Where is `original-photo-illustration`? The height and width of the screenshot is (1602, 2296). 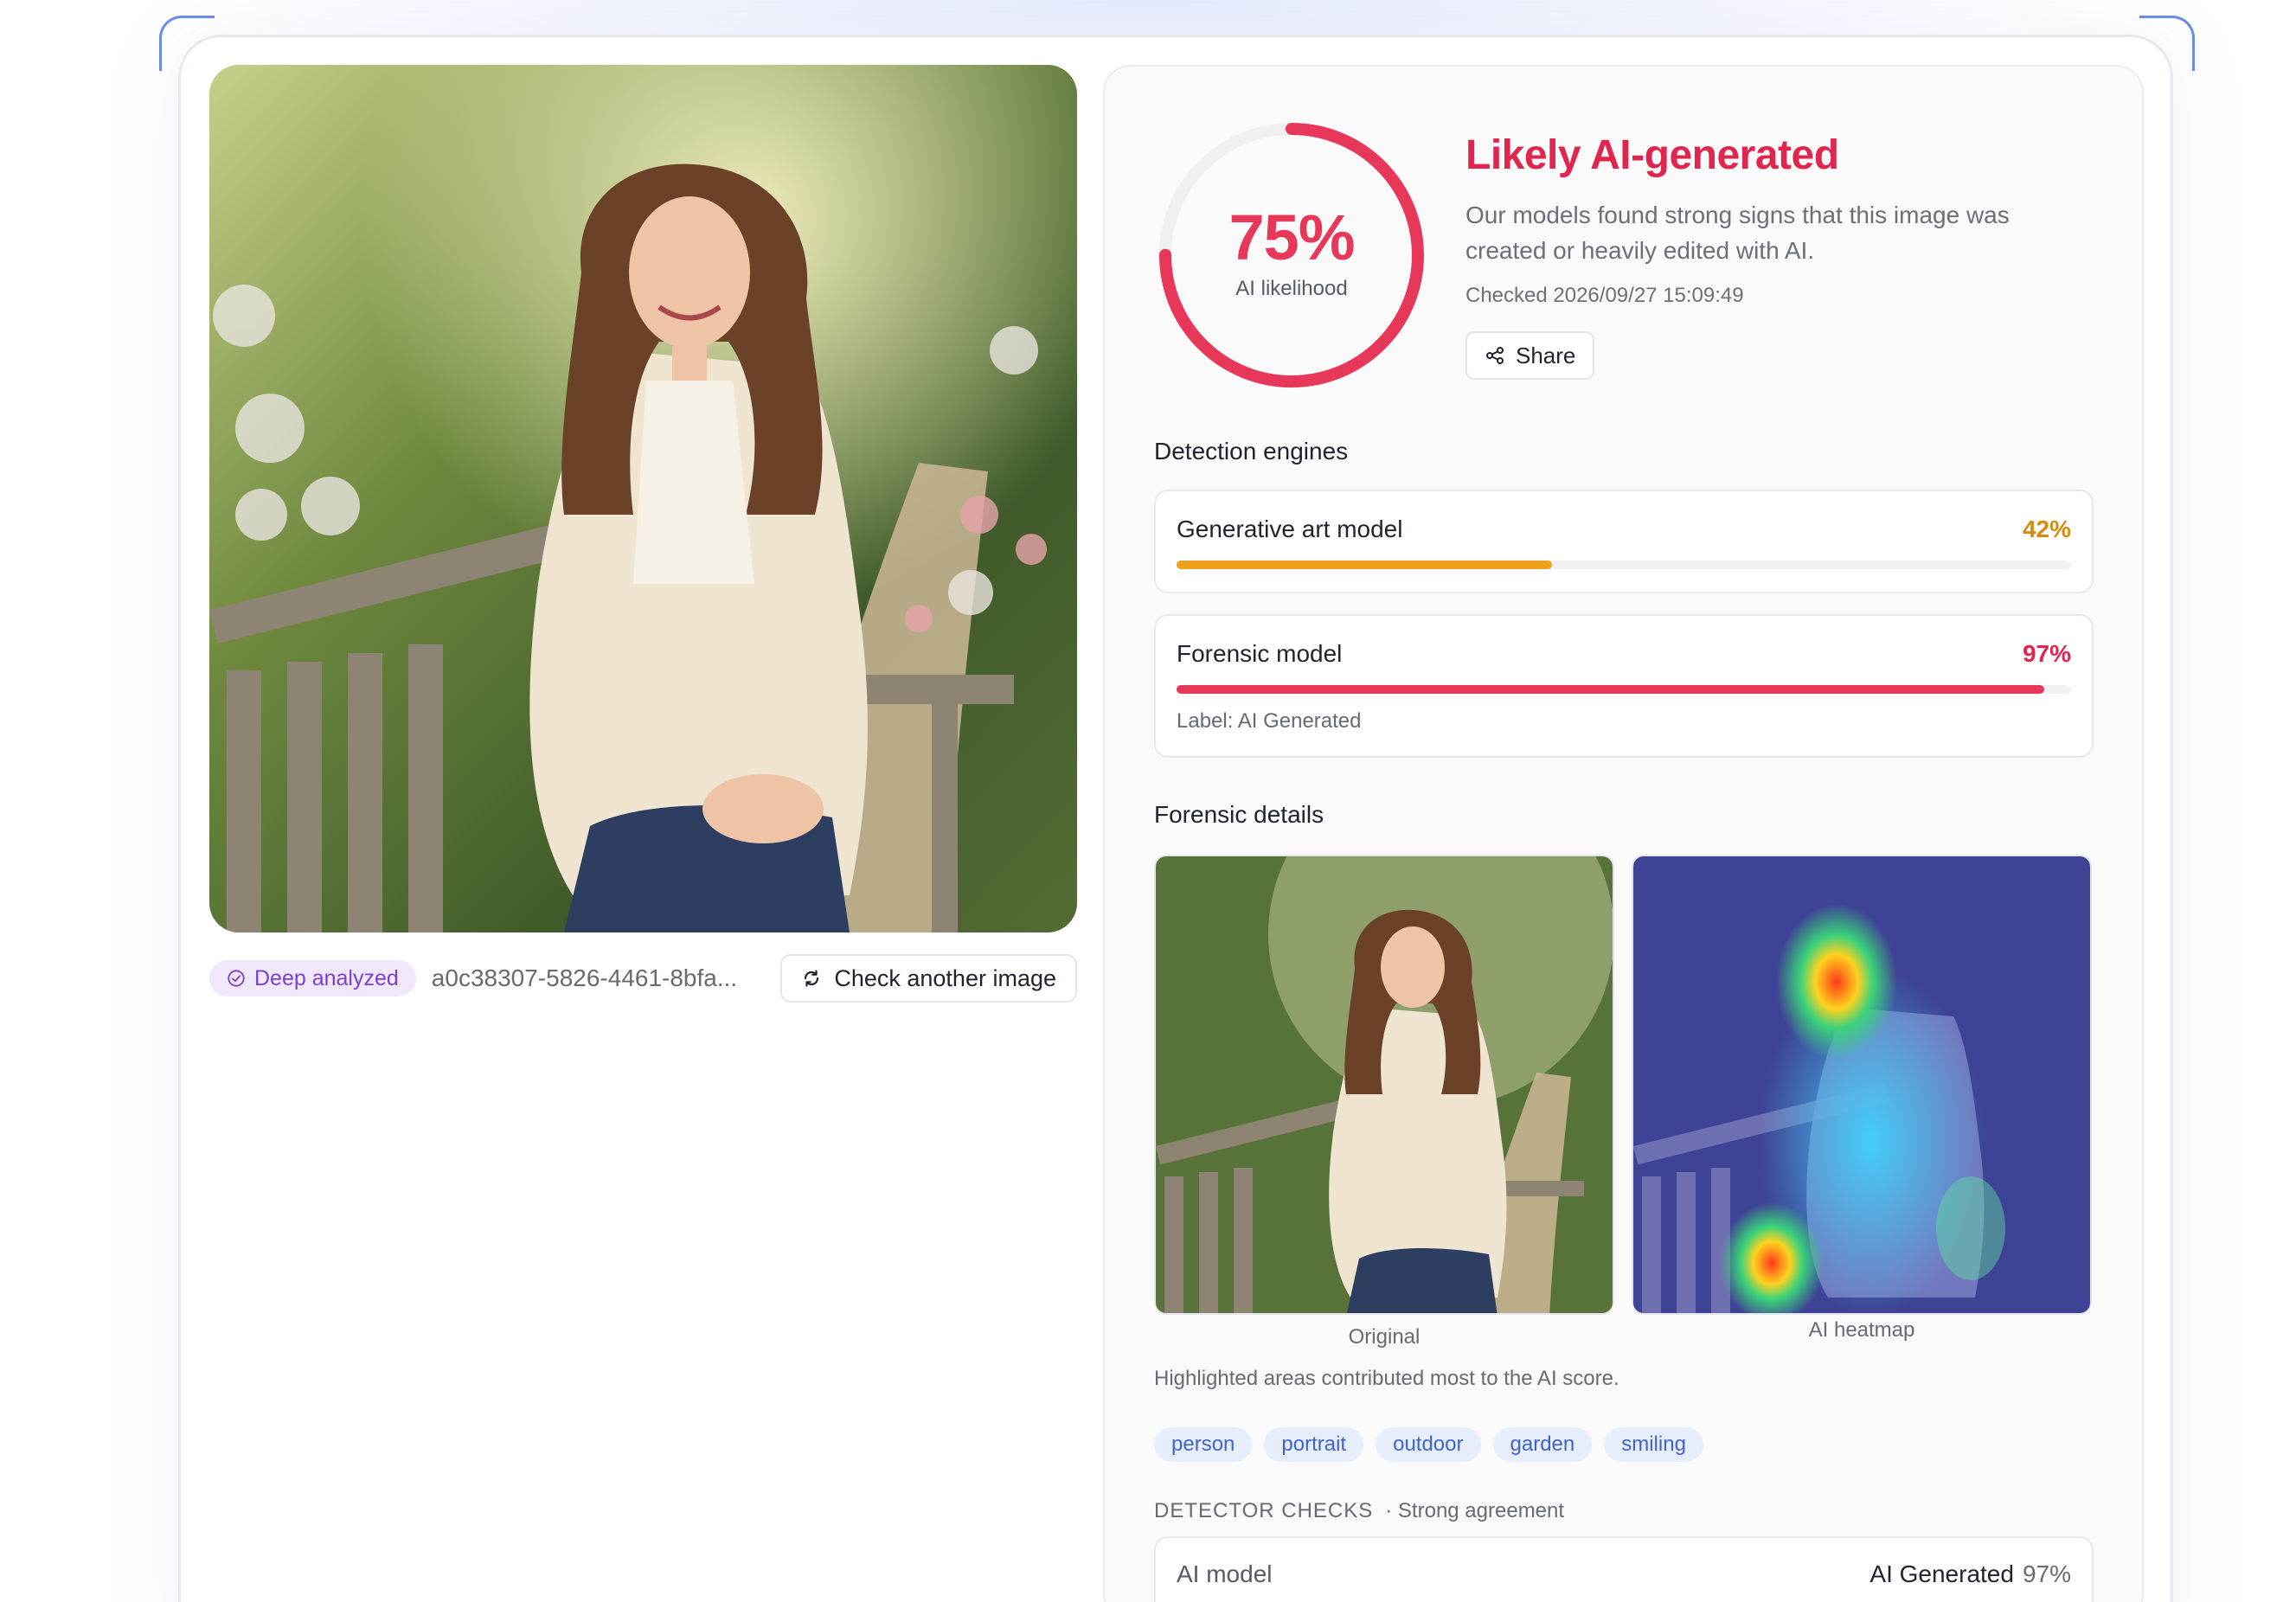
original-photo-illustration is located at coordinates (1385, 1084).